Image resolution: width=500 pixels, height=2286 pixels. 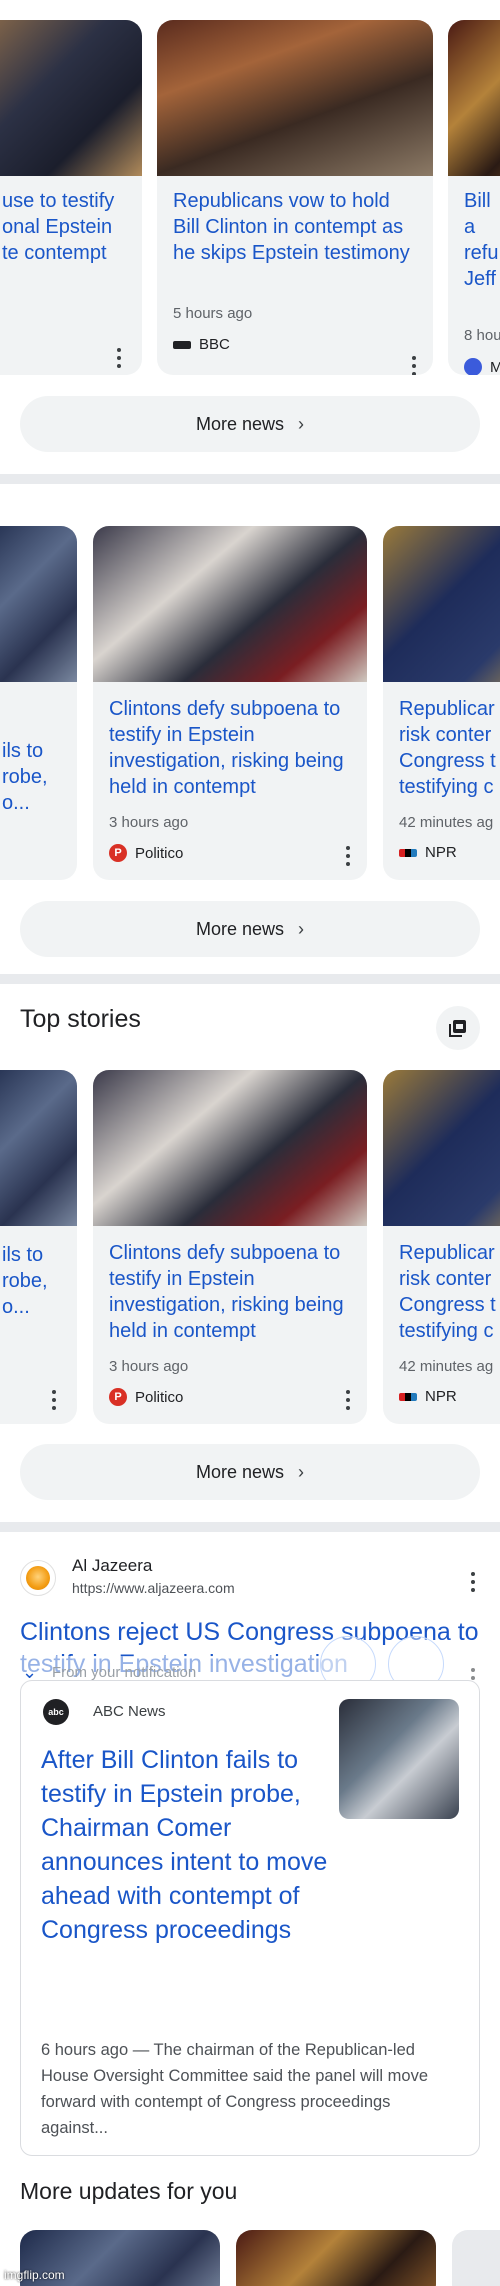 I want to click on site-name: Al Jazeera, so click(x=112, y=1565).